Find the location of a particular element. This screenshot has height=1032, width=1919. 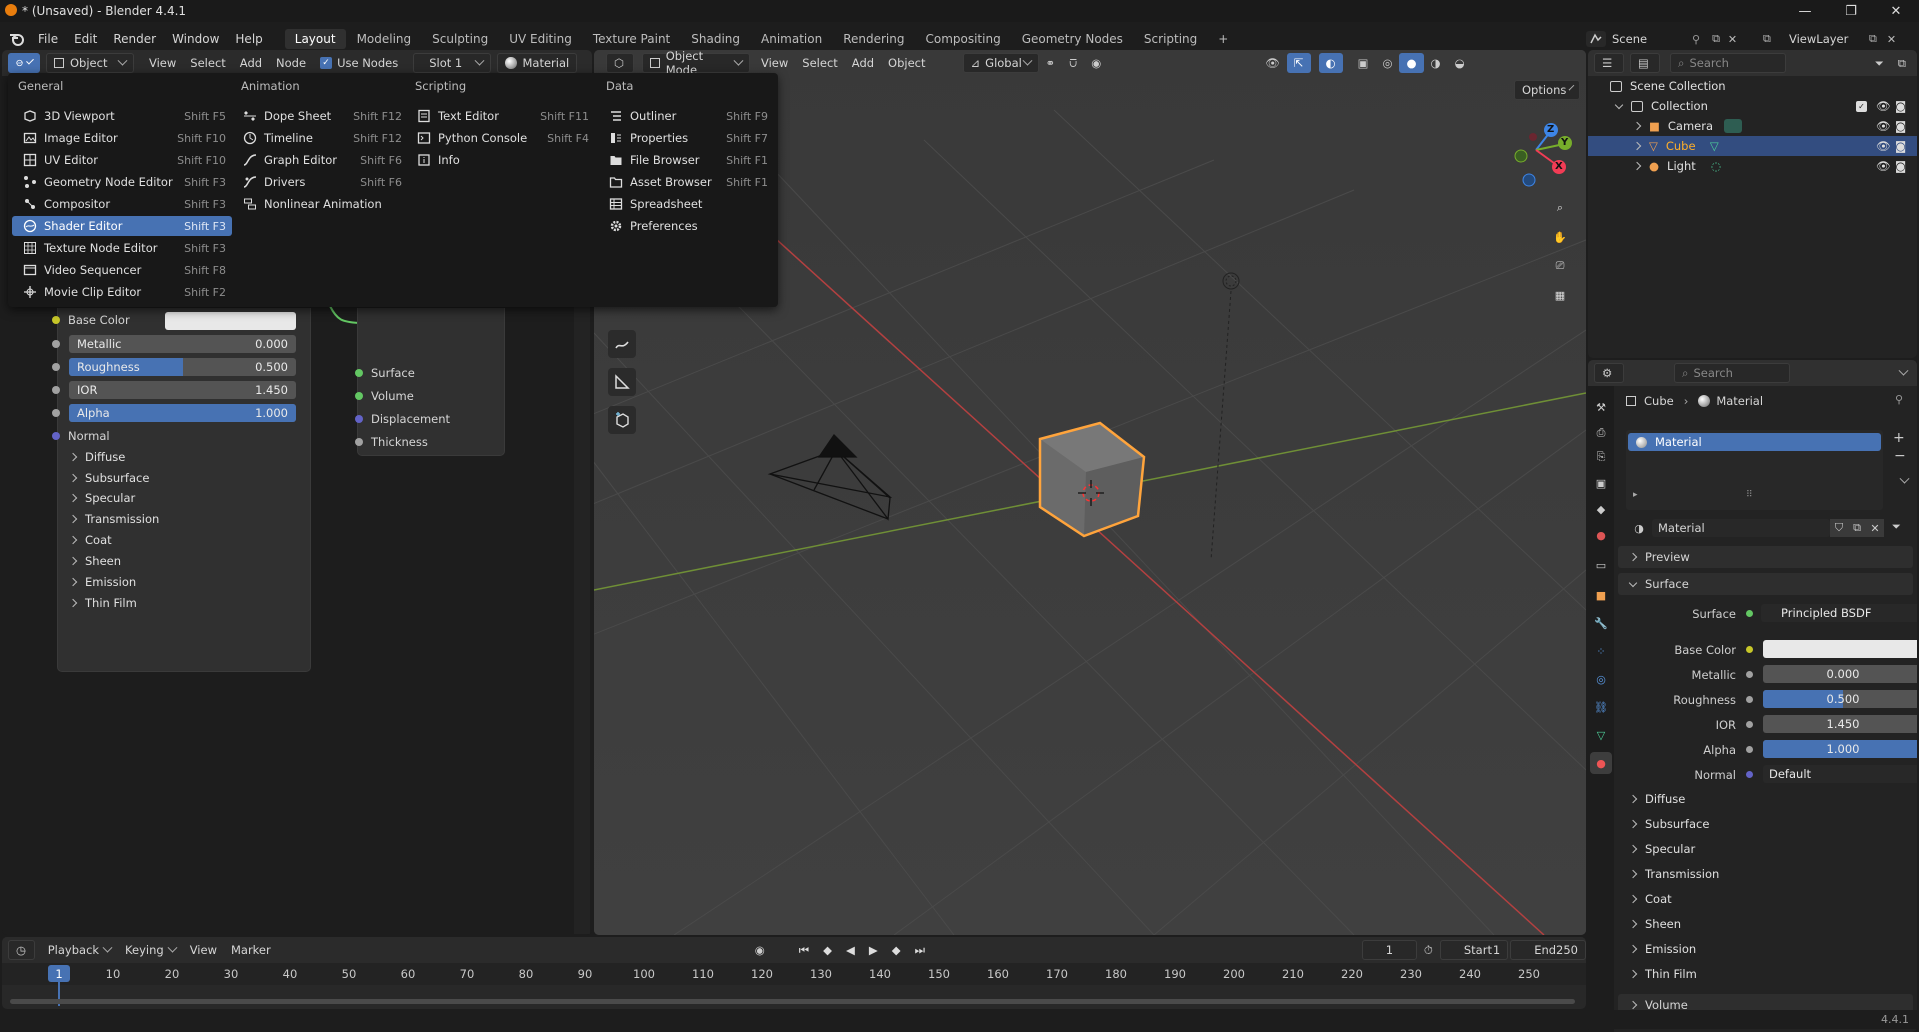

props-panel-emission: Emission is located at coordinates (1662, 949).